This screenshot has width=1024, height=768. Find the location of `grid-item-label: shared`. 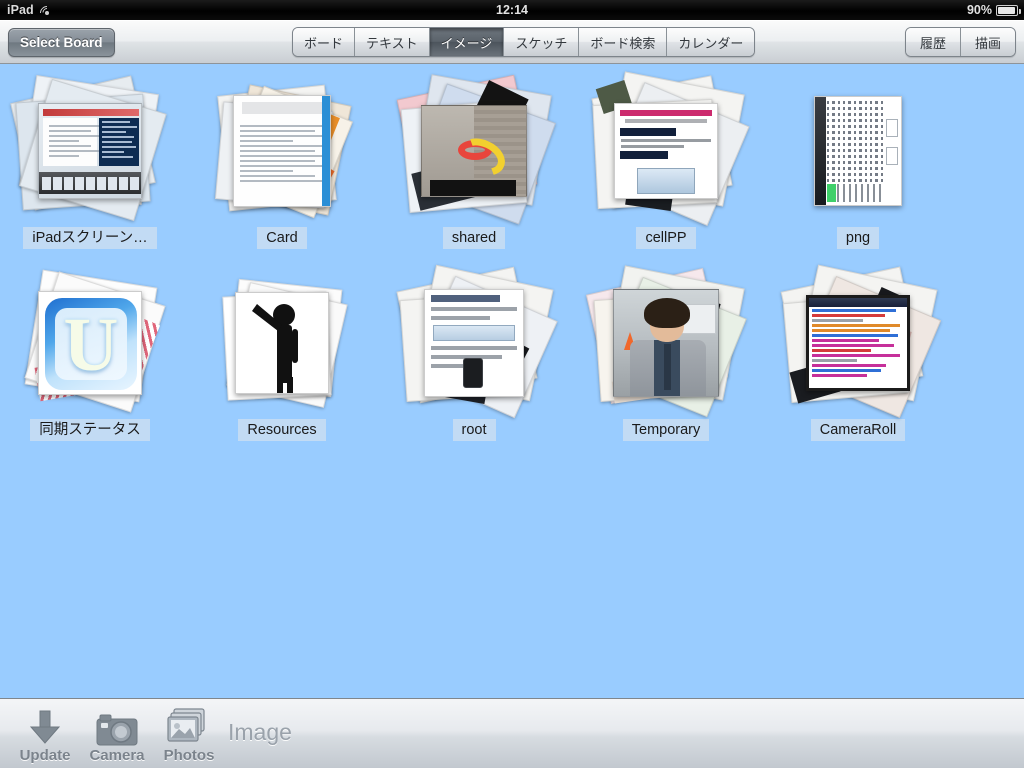

grid-item-label: shared is located at coordinates (474, 238).